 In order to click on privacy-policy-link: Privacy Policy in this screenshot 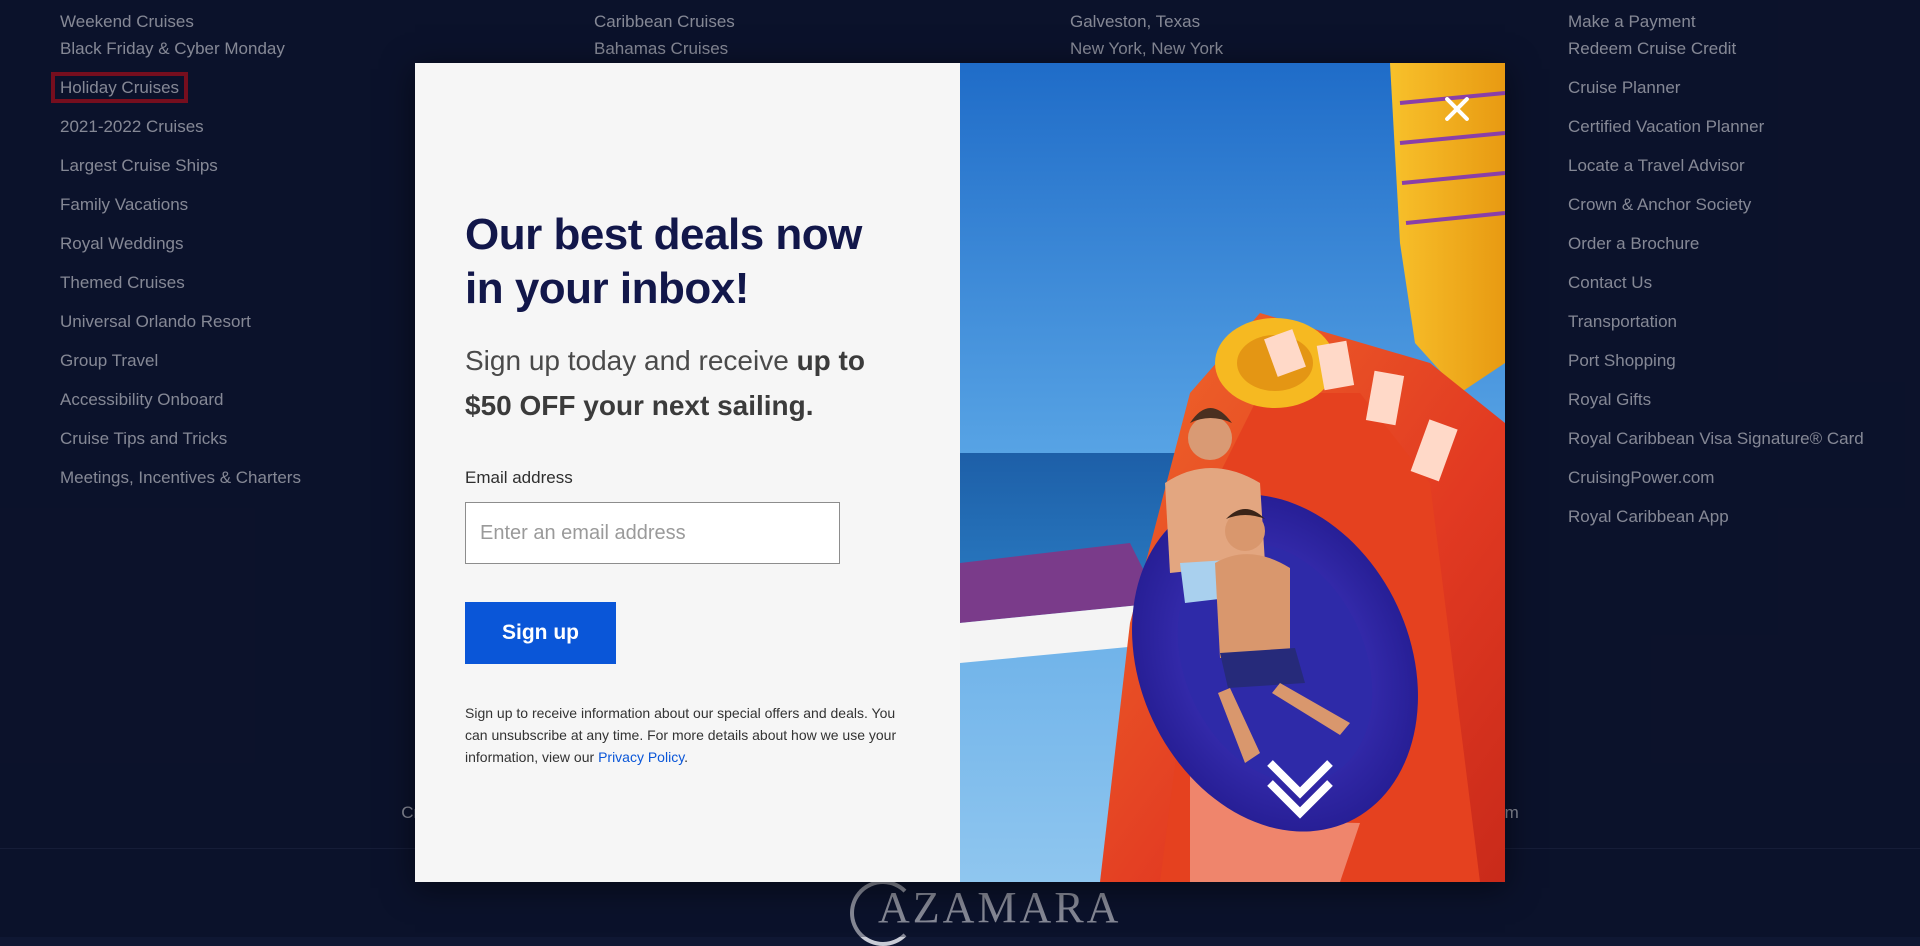, I will do `click(641, 757)`.